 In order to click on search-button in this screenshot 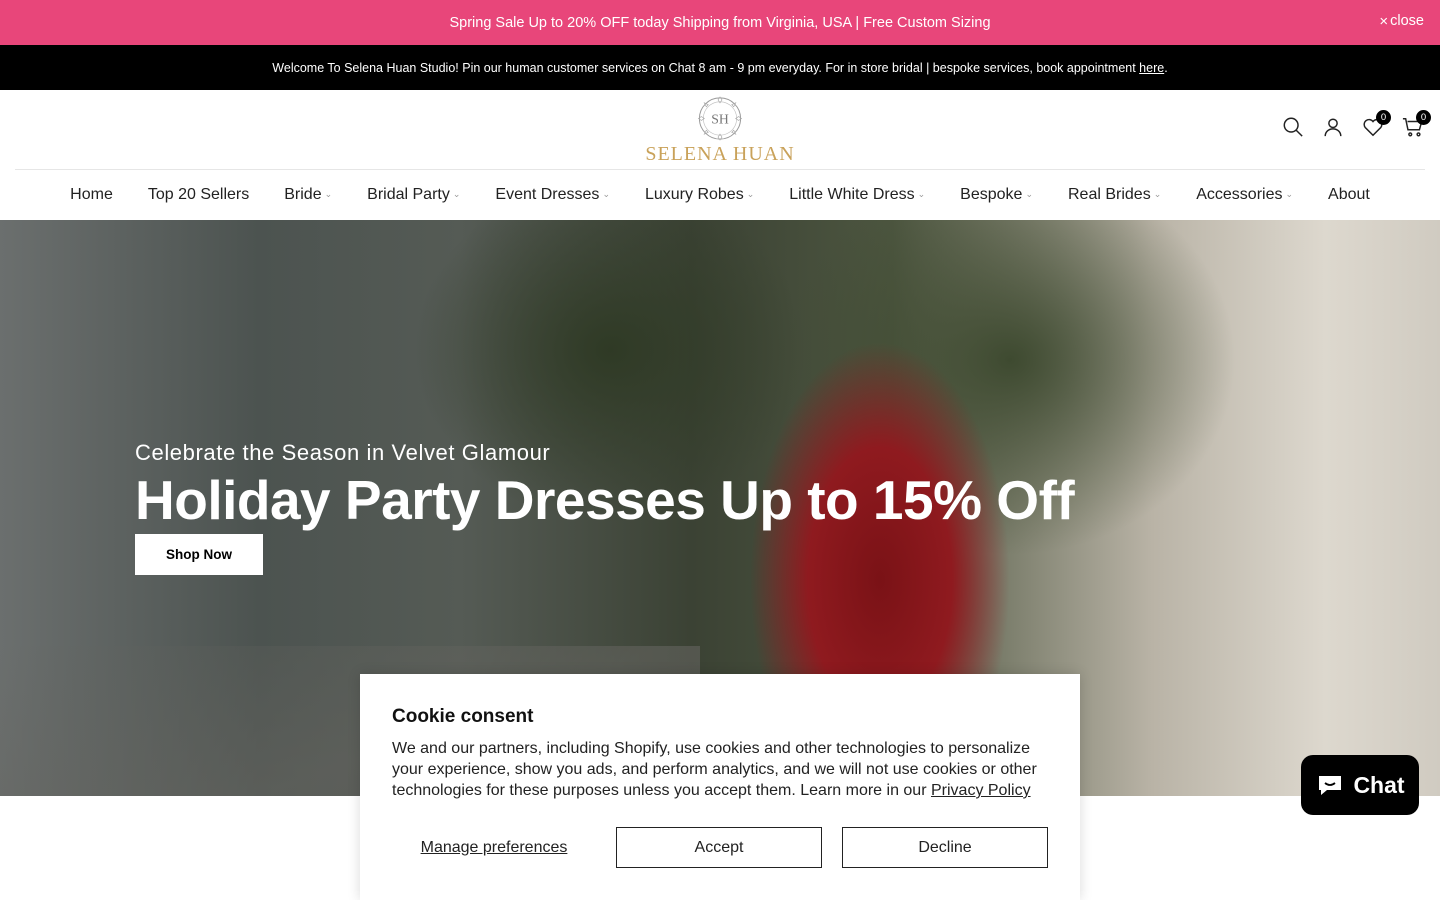, I will do `click(1293, 128)`.